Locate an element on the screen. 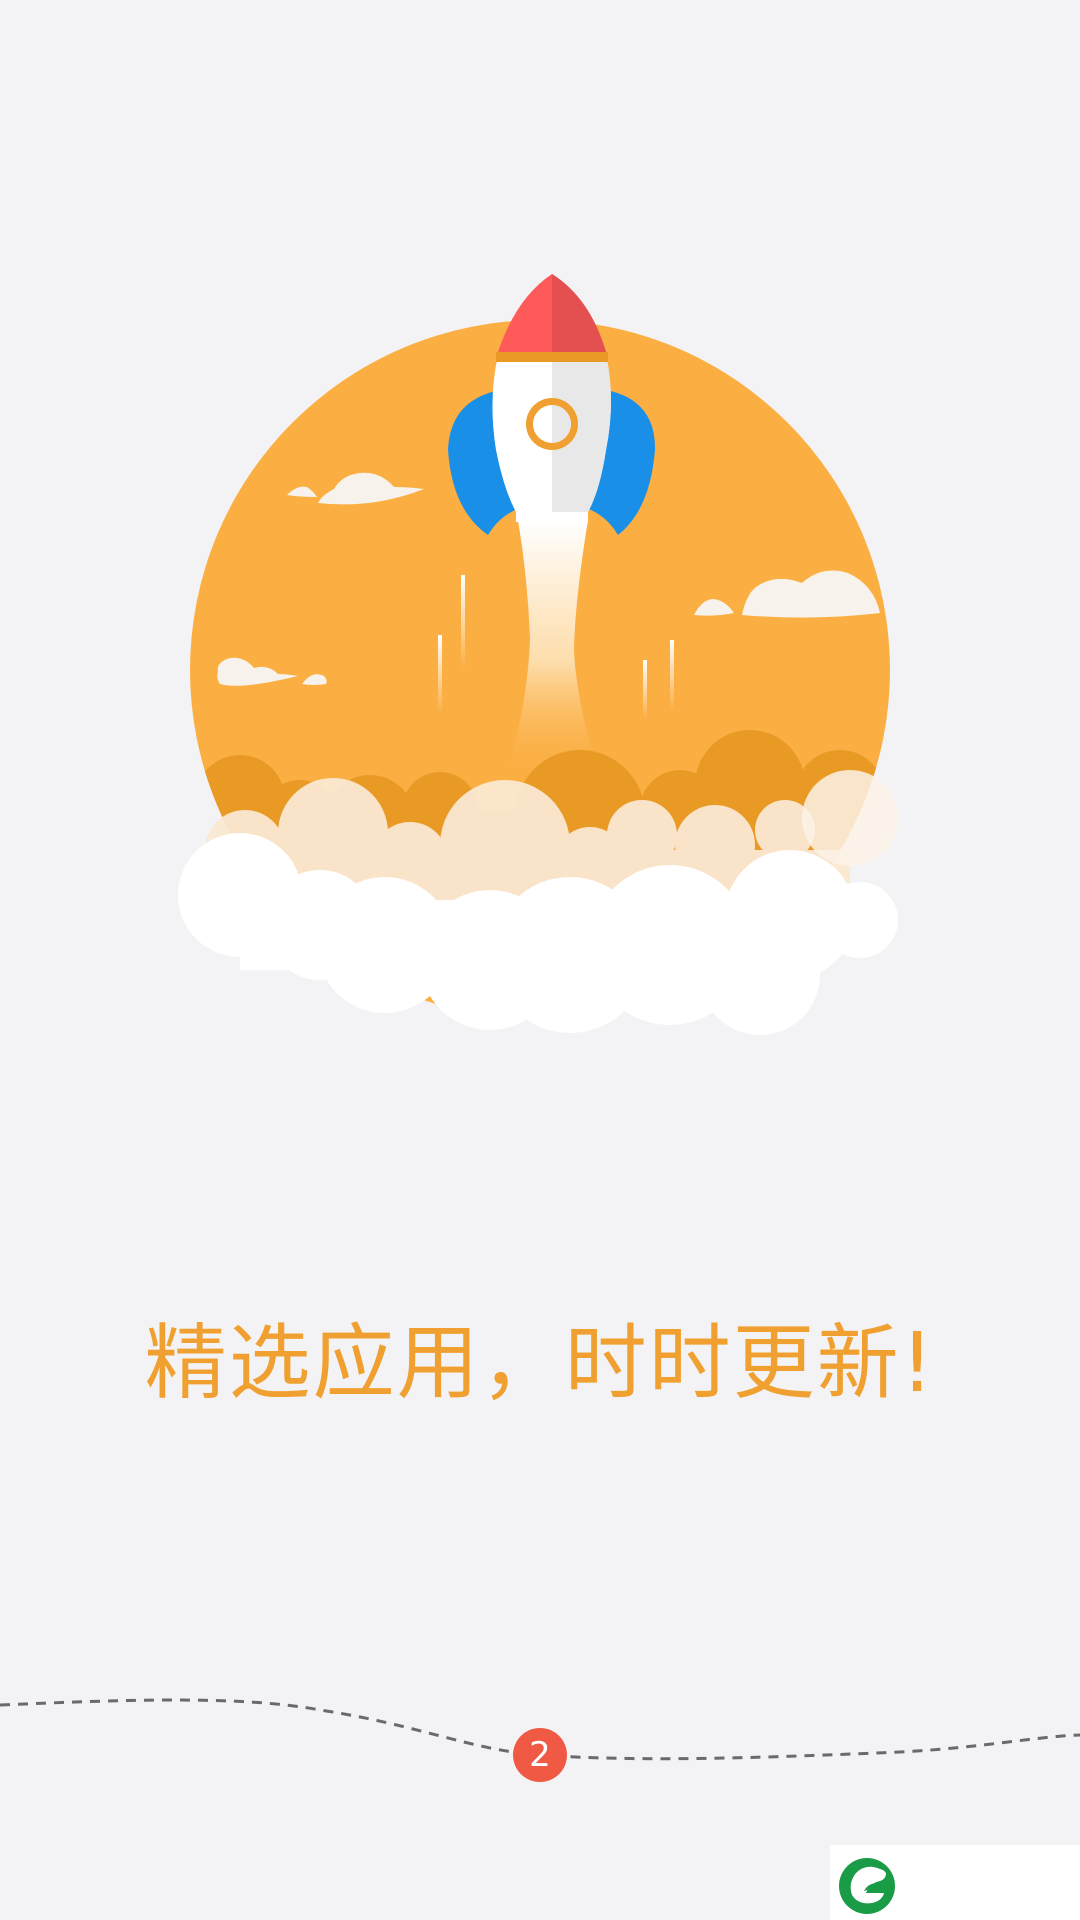 The height and width of the screenshot is (1920, 1080). rocket is located at coordinates (552, 404).